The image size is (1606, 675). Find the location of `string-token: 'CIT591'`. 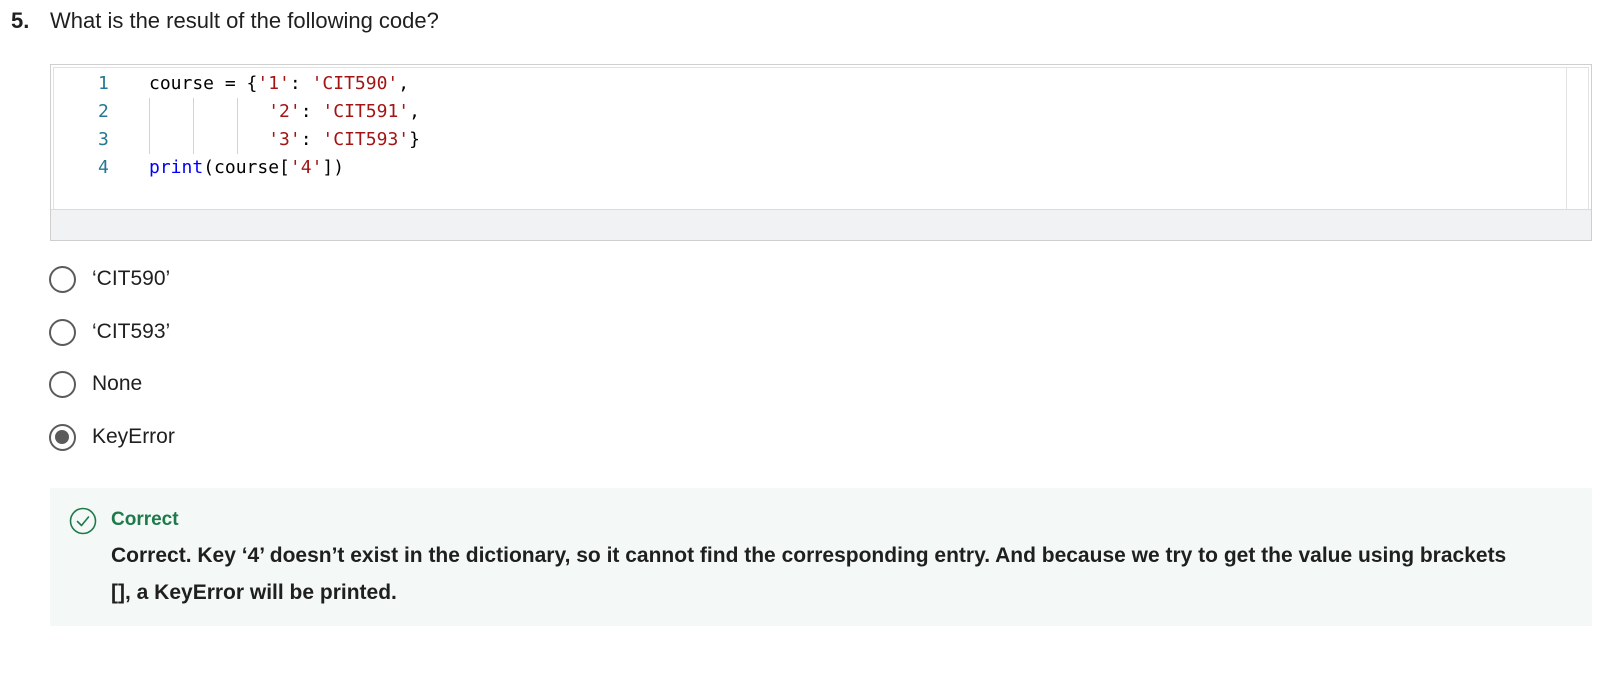

string-token: 'CIT591' is located at coordinates (366, 111).